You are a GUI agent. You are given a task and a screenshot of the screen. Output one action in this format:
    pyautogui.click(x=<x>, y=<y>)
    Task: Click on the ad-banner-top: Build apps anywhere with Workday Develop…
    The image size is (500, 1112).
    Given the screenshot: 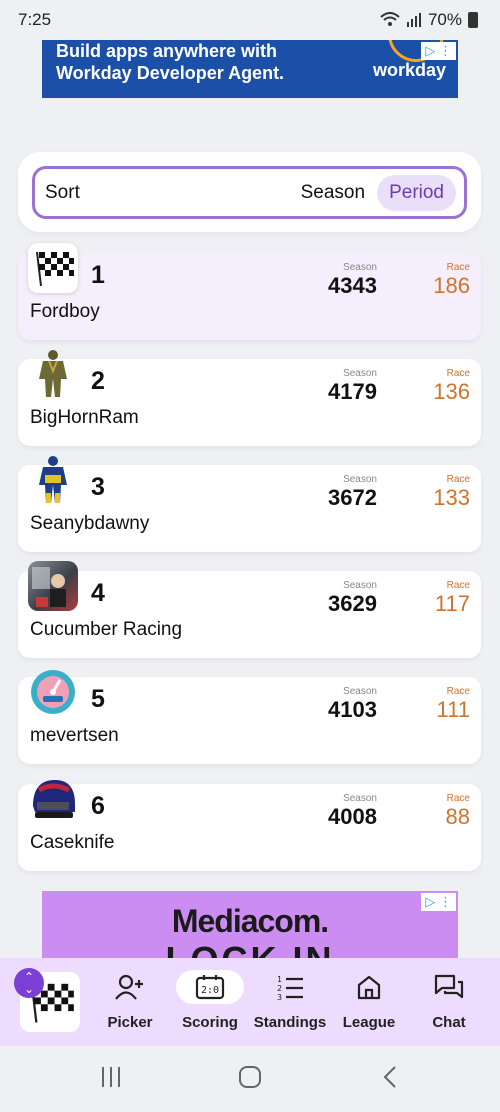 What is the action you would take?
    pyautogui.click(x=250, y=69)
    